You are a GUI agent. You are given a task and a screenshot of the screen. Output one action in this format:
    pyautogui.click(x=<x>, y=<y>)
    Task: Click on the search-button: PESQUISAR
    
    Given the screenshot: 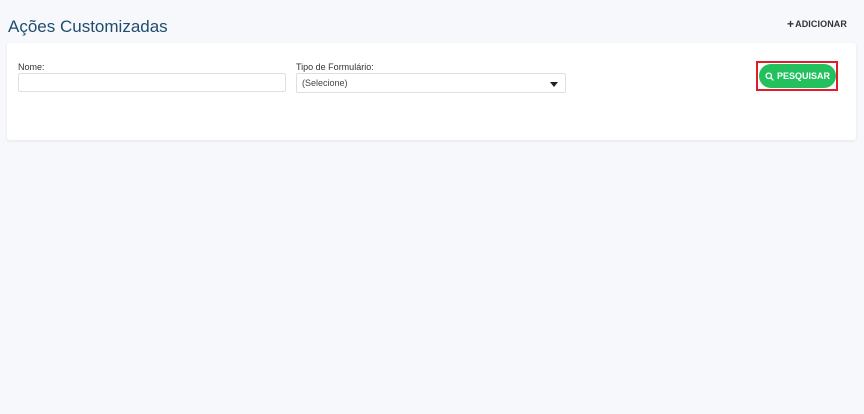 What is the action you would take?
    pyautogui.click(x=797, y=76)
    